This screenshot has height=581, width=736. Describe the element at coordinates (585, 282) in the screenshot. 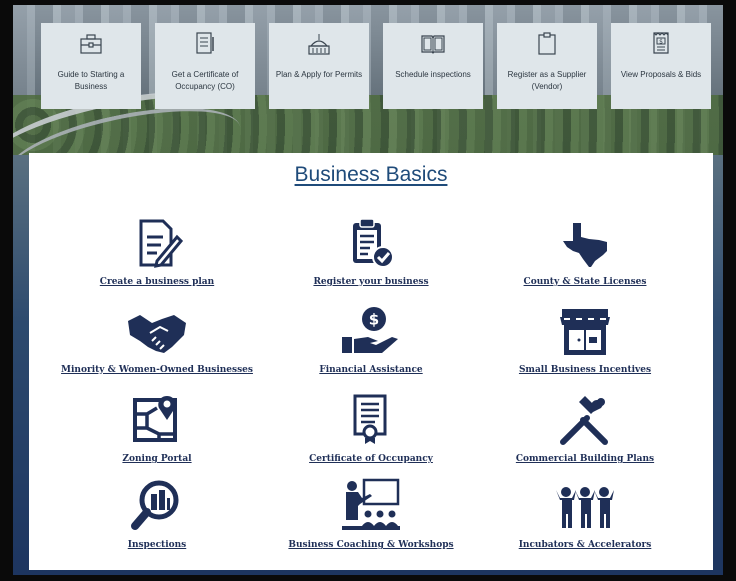

I see `item-label: County & State Licenses` at that location.